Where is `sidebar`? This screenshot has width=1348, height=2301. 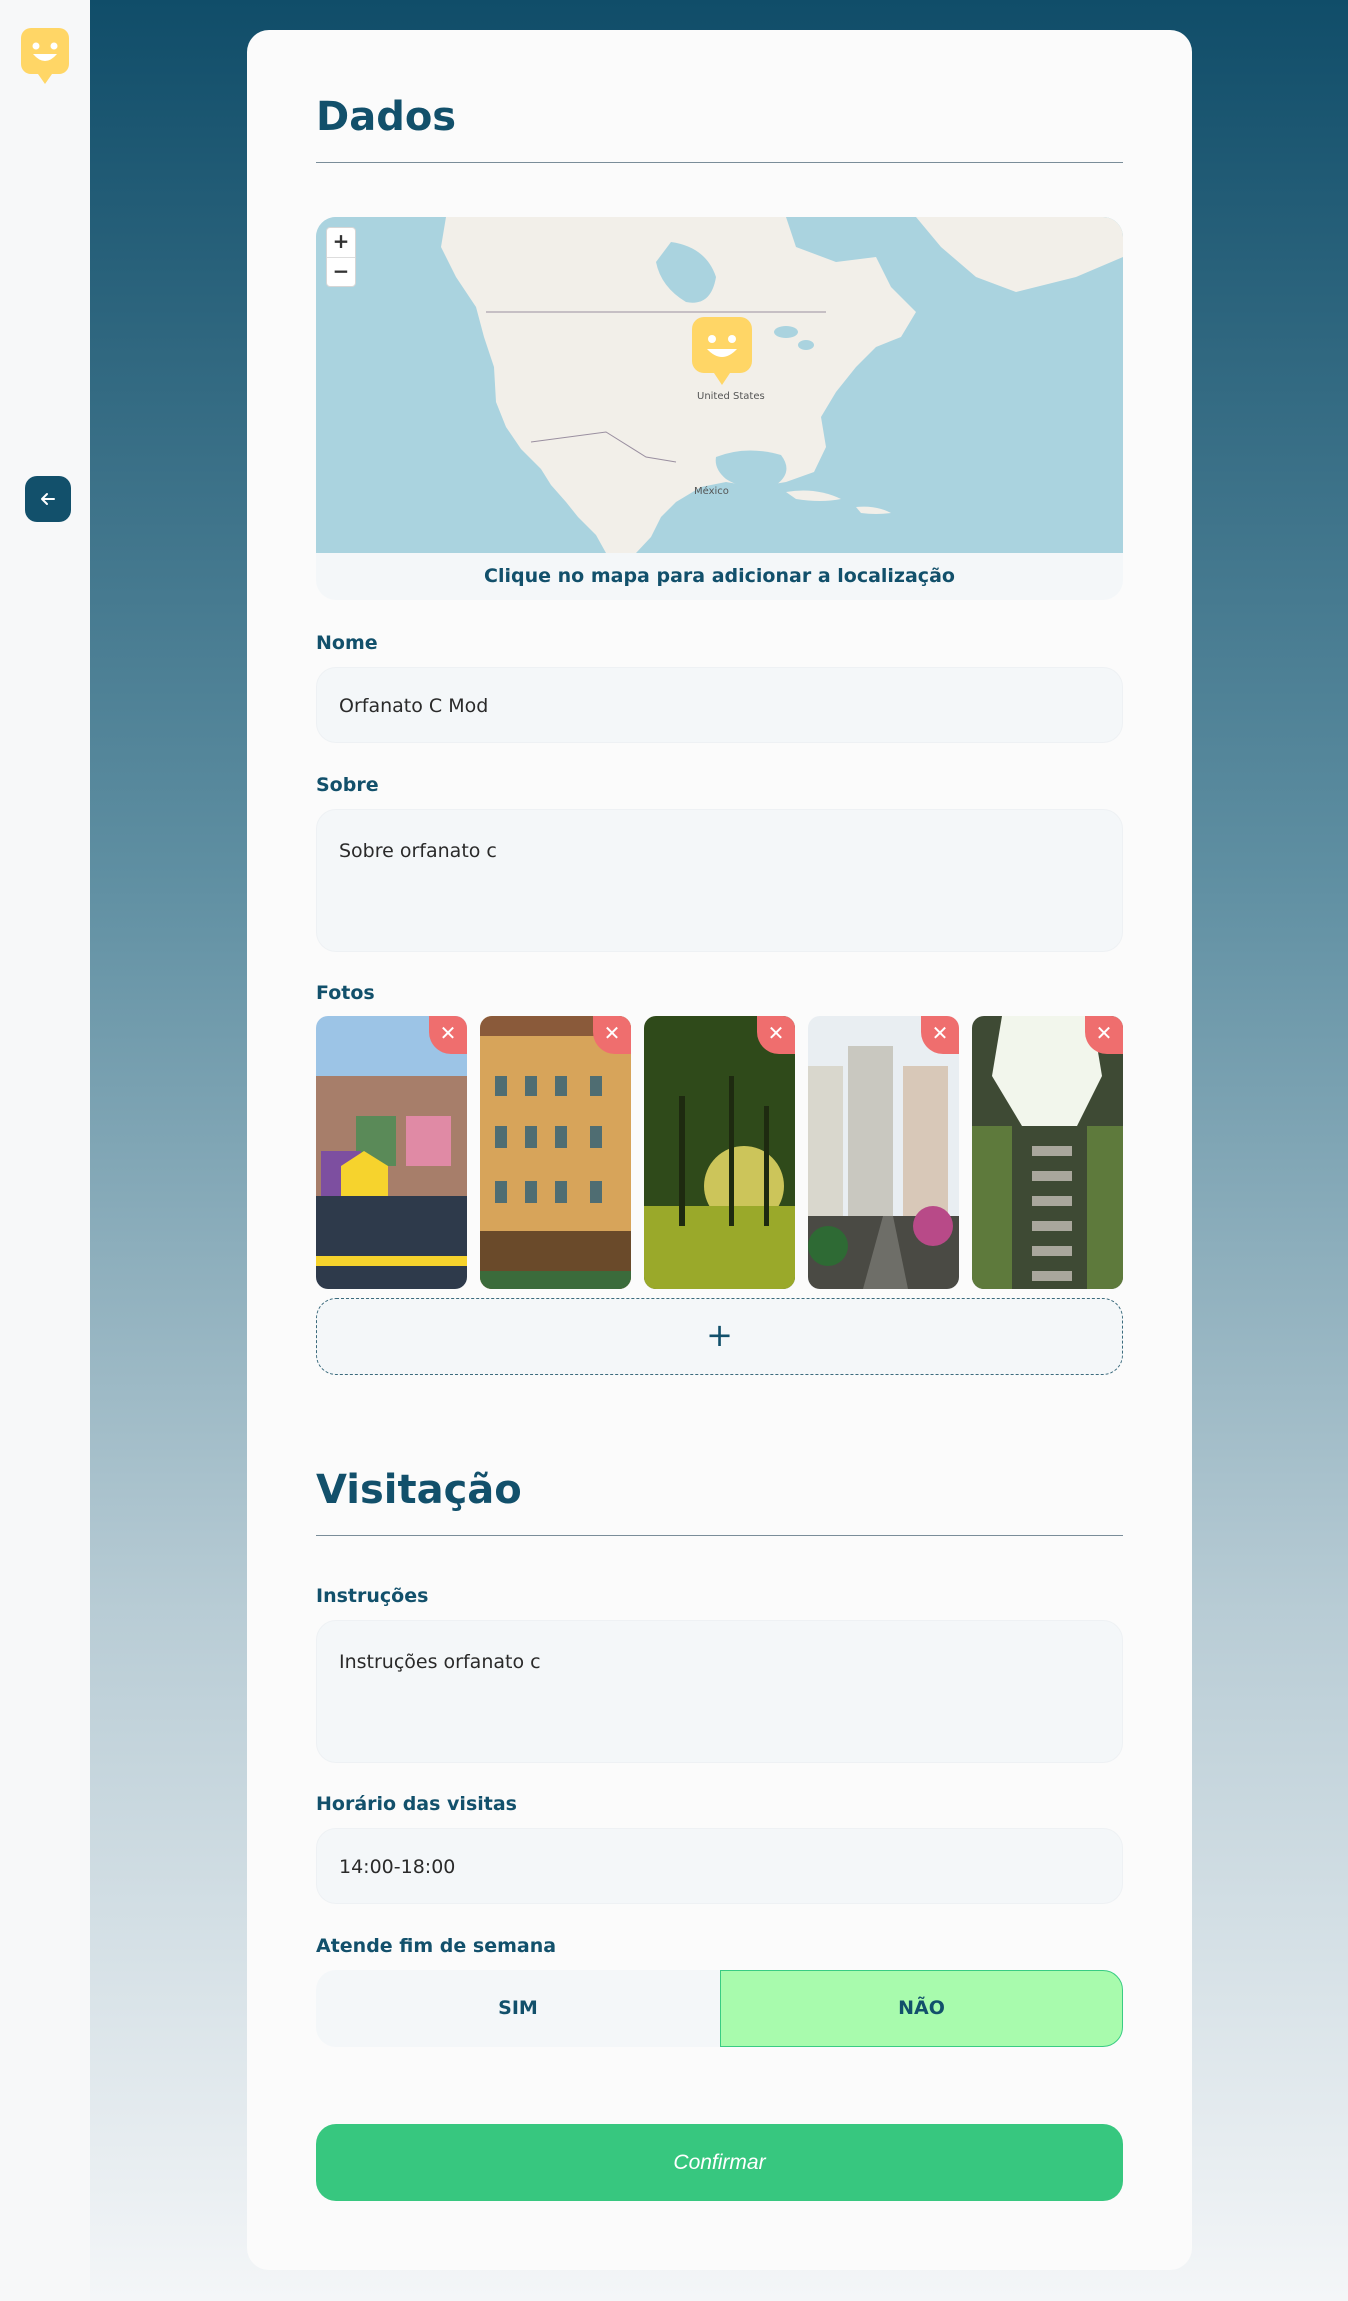 sidebar is located at coordinates (45, 1150).